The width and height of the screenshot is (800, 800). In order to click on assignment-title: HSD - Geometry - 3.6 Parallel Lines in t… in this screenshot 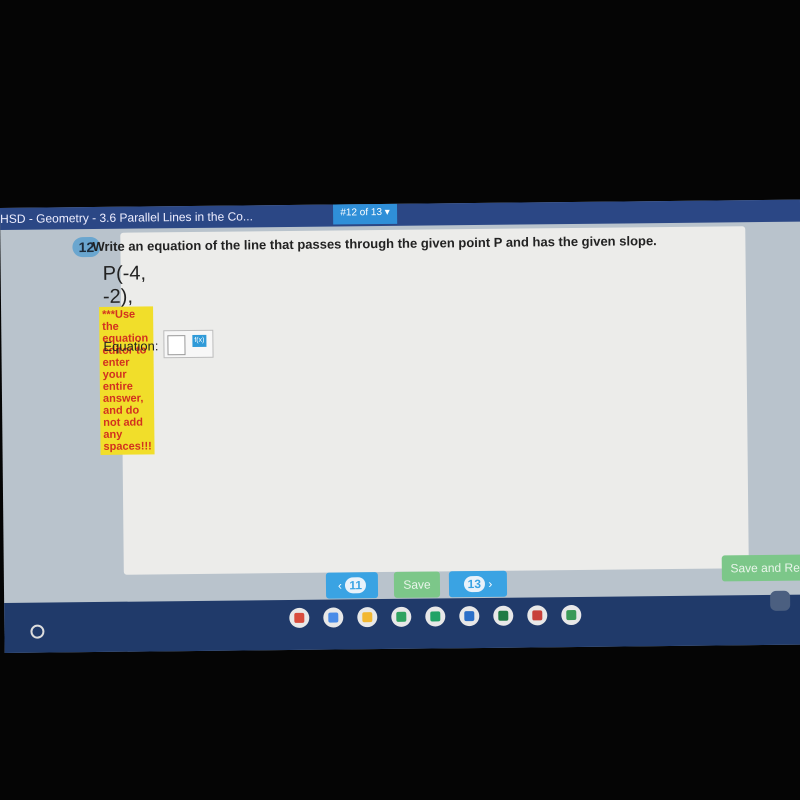, I will do `click(126, 217)`.